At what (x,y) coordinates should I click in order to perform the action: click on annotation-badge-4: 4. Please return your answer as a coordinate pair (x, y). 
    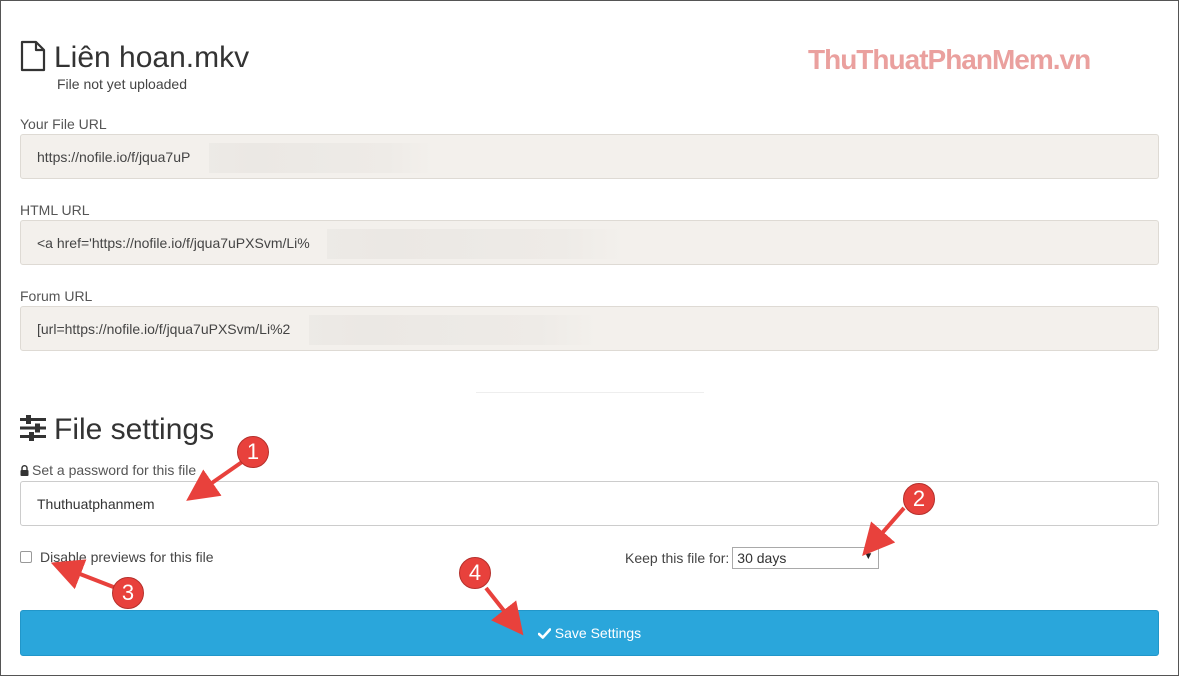
    Looking at the image, I should click on (475, 573).